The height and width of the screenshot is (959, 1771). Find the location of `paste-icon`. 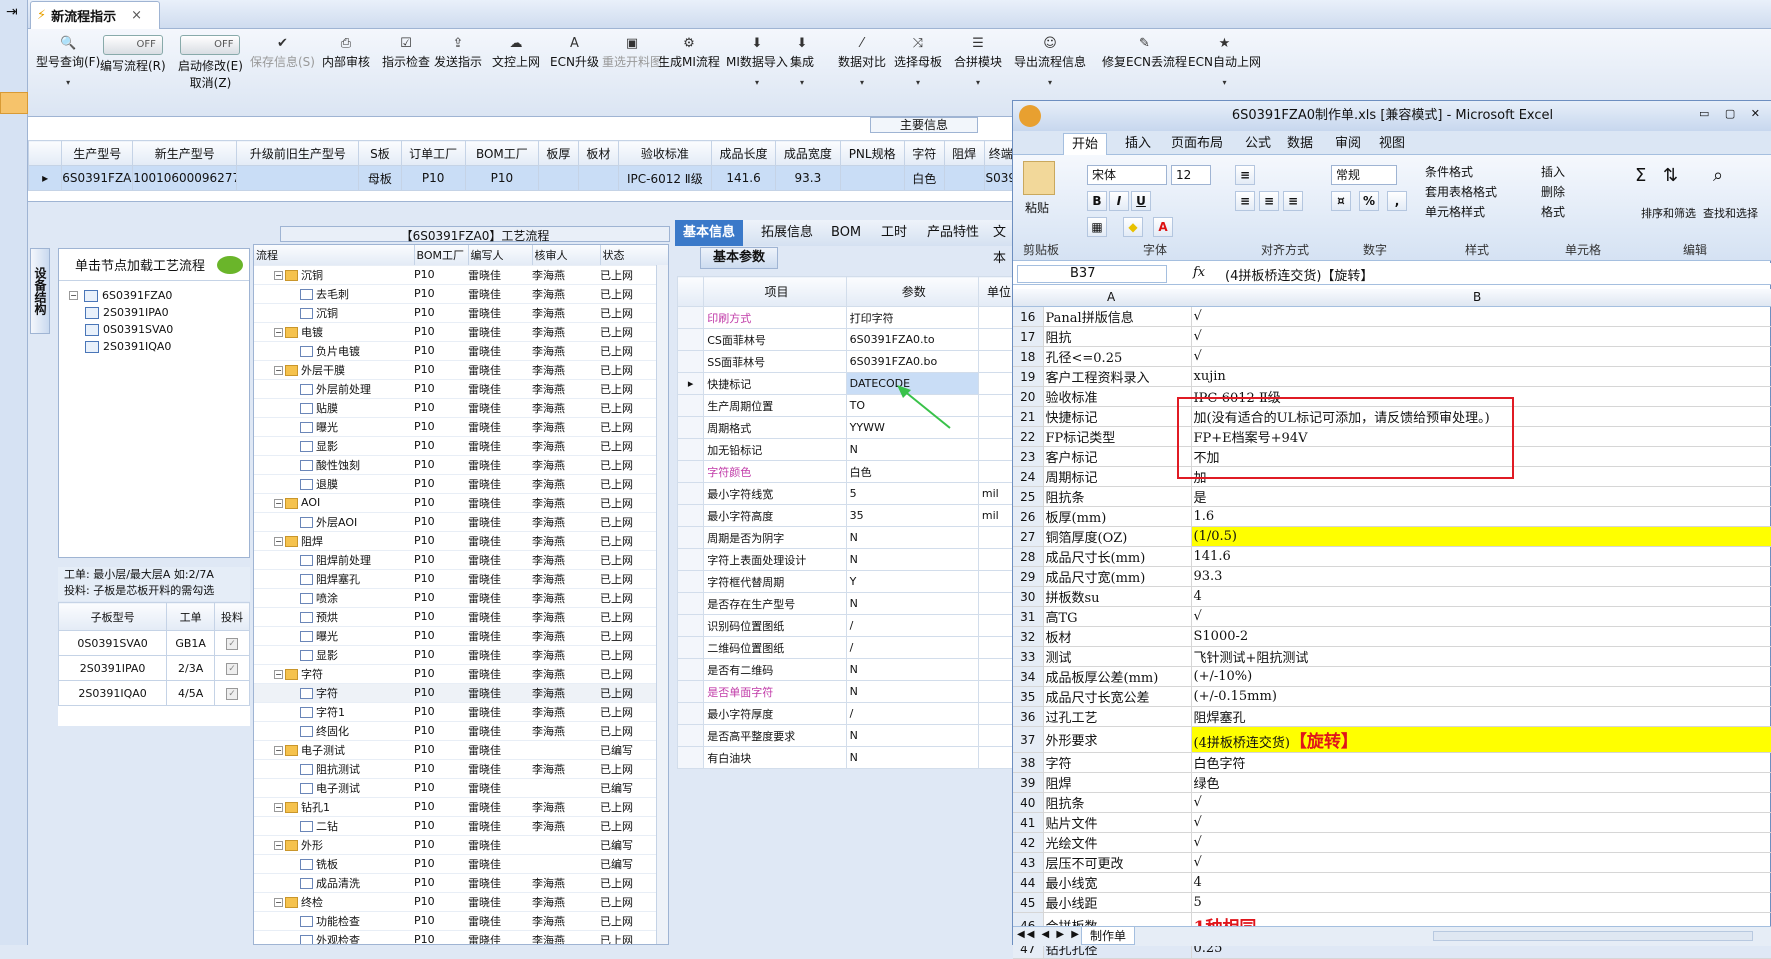

paste-icon is located at coordinates (1039, 178).